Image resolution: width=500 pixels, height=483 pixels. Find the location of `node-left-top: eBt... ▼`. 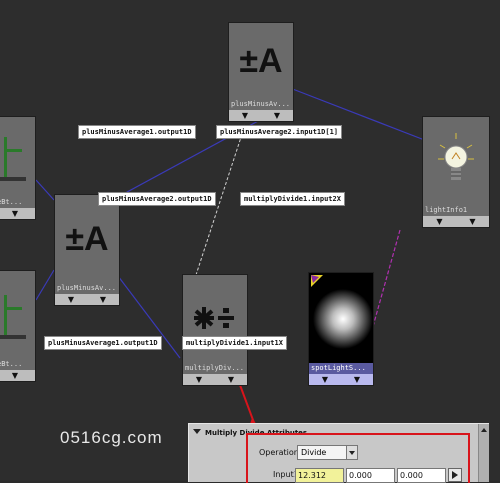

node-left-top: eBt... ▼ is located at coordinates (18, 168).